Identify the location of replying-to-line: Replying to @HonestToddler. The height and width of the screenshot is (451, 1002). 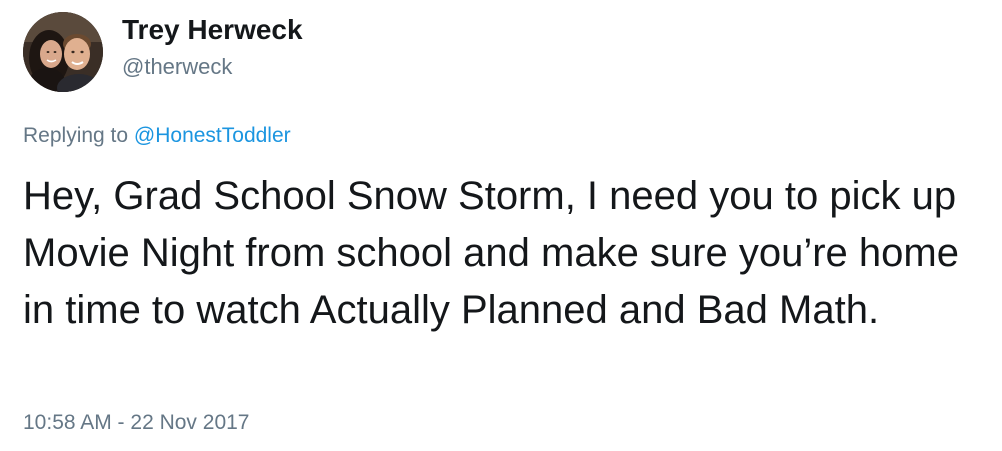
(157, 136).